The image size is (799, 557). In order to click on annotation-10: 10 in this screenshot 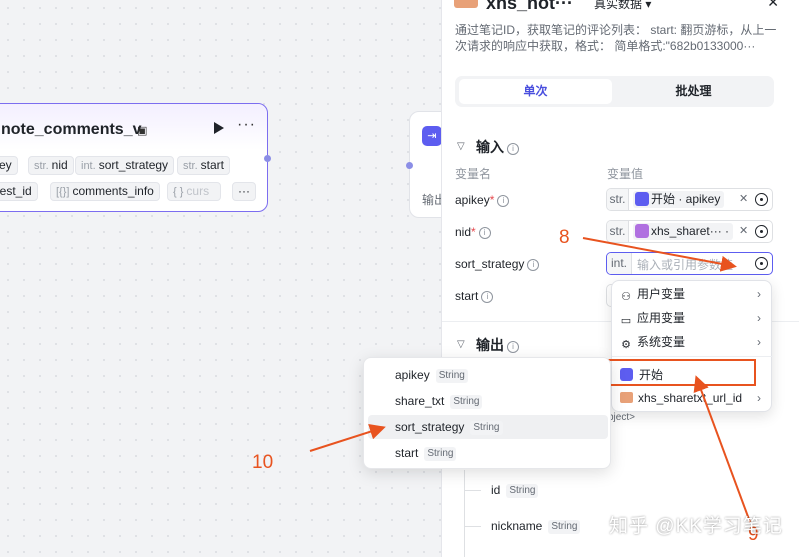, I will do `click(263, 462)`.